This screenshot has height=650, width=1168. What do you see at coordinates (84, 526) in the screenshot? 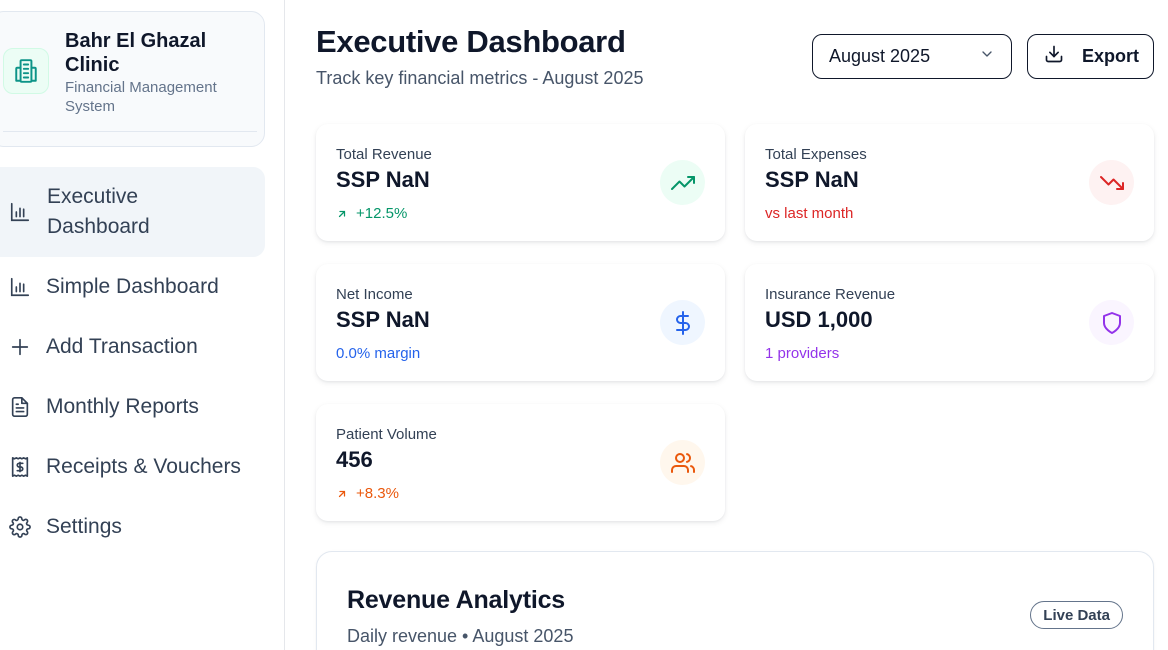
I see `sidebar-item-label: Settings` at bounding box center [84, 526].